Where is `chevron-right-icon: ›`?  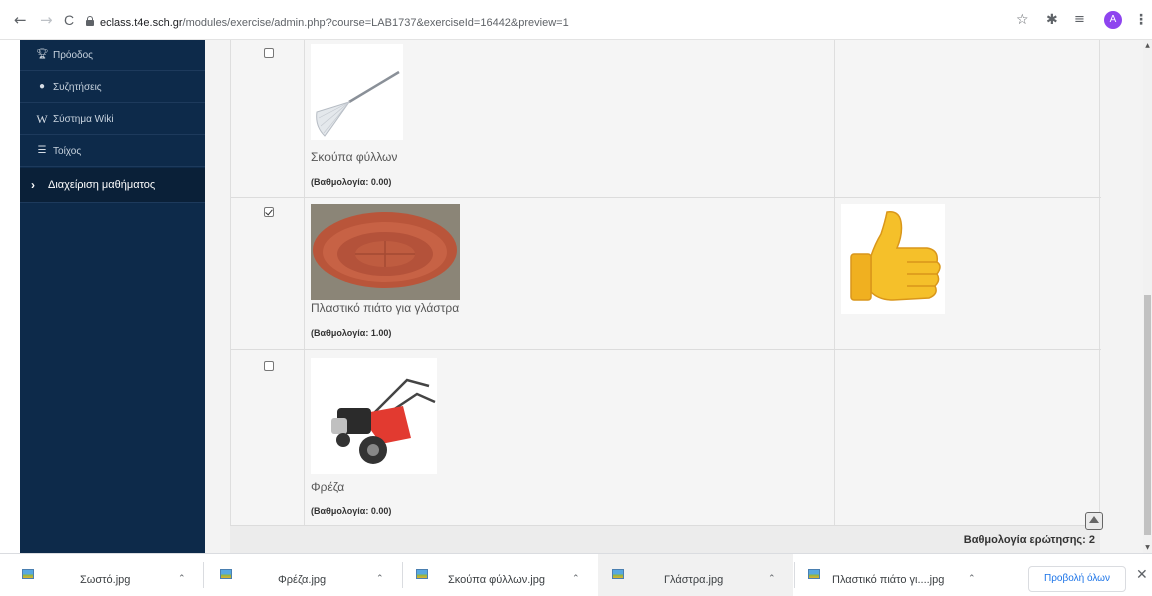 chevron-right-icon: › is located at coordinates (33, 185).